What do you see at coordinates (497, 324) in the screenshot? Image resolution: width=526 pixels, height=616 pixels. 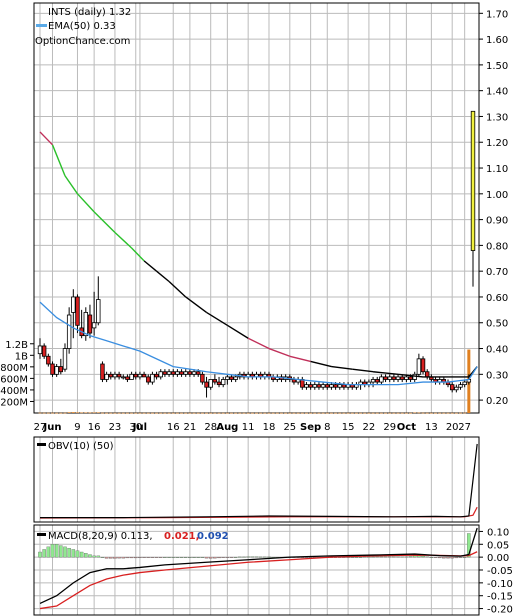 I see `price-tick-label: 0.50` at bounding box center [497, 324].